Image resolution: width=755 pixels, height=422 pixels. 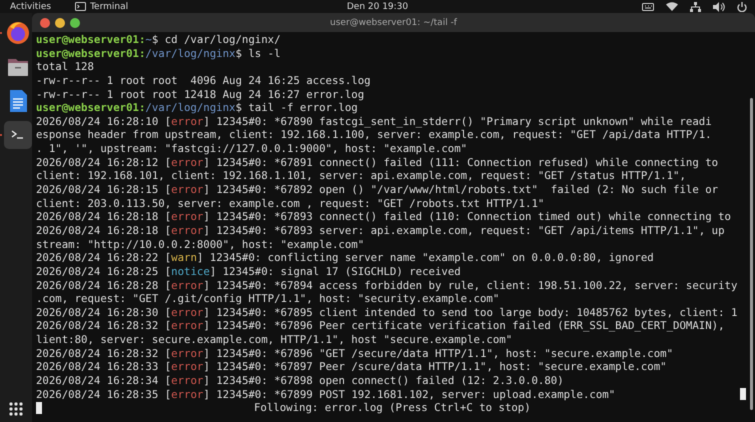 What do you see at coordinates (341, 271) in the screenshot?
I see `log-message: 12345#0: signal 17 (SIGCHLD) received` at bounding box center [341, 271].